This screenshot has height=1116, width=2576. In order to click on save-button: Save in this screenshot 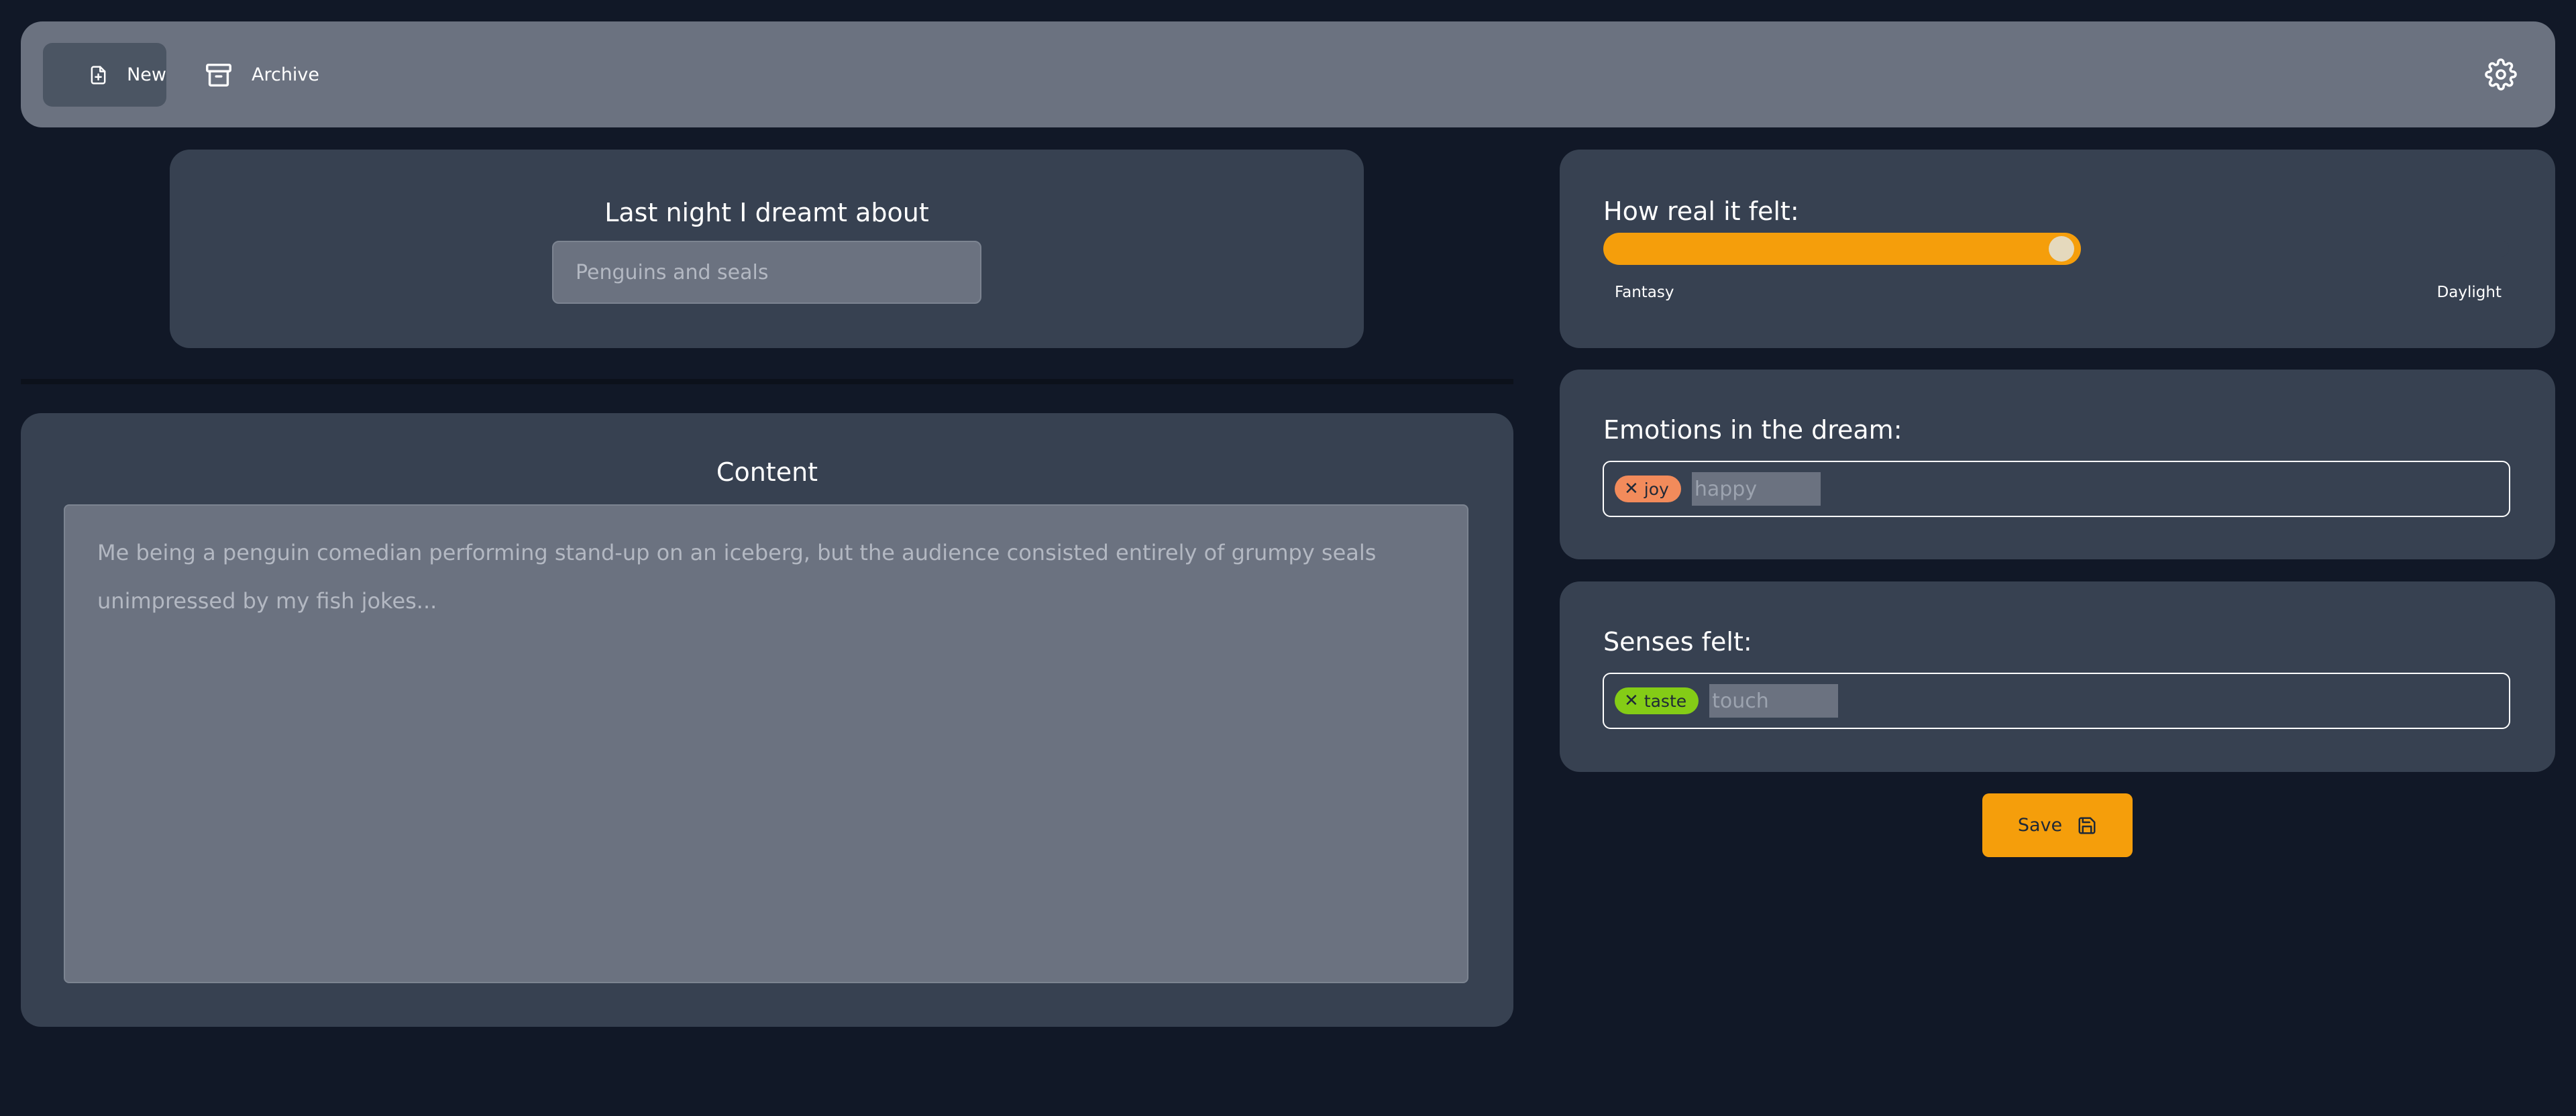, I will do `click(2057, 825)`.